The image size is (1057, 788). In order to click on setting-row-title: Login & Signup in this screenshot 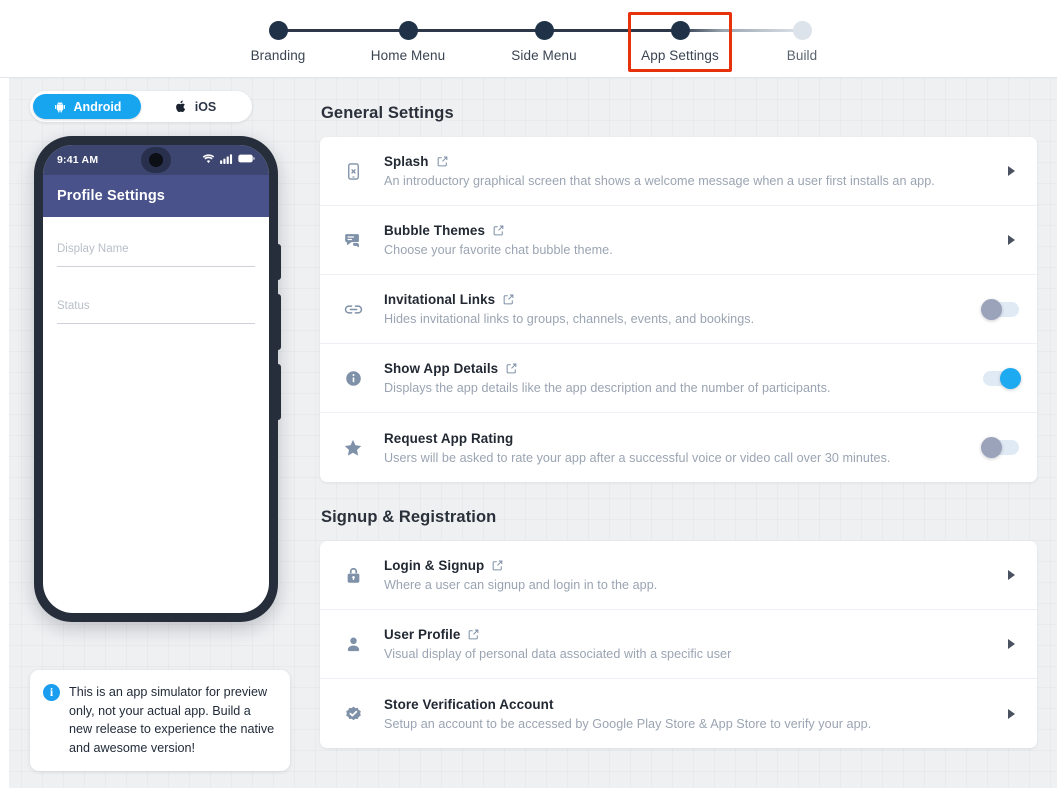, I will do `click(434, 565)`.